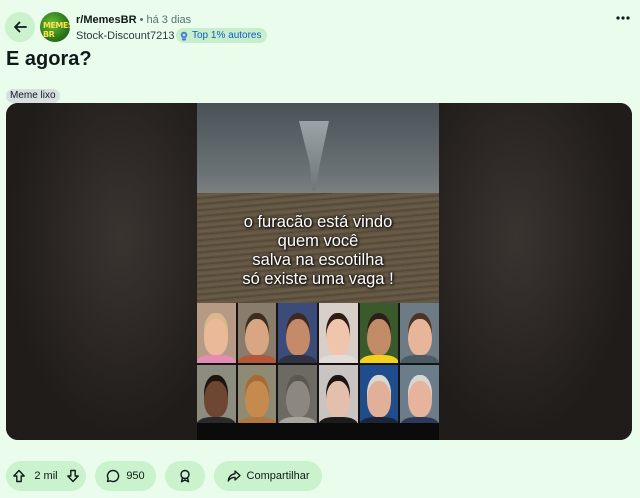 This screenshot has height=498, width=640. What do you see at coordinates (278, 476) in the screenshot?
I see `share-label: Compartilhar` at bounding box center [278, 476].